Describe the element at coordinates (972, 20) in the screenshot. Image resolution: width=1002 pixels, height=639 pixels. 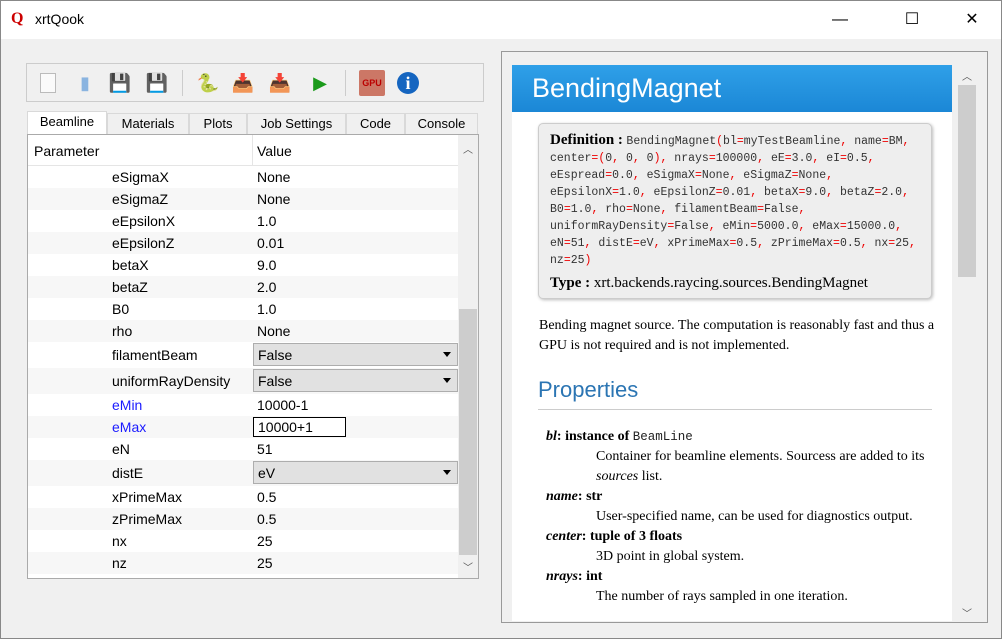
I see `close-button: ✕` at that location.